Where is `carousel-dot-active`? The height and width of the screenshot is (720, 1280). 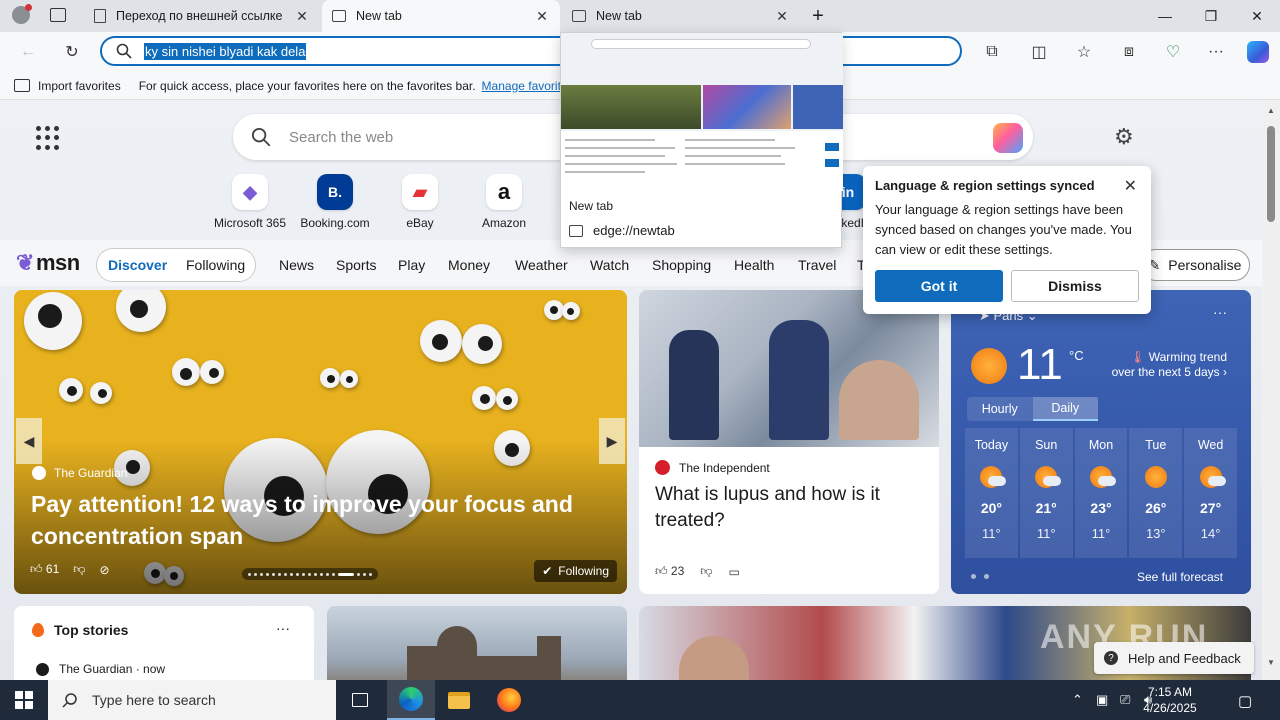
carousel-dot-active is located at coordinates (346, 574).